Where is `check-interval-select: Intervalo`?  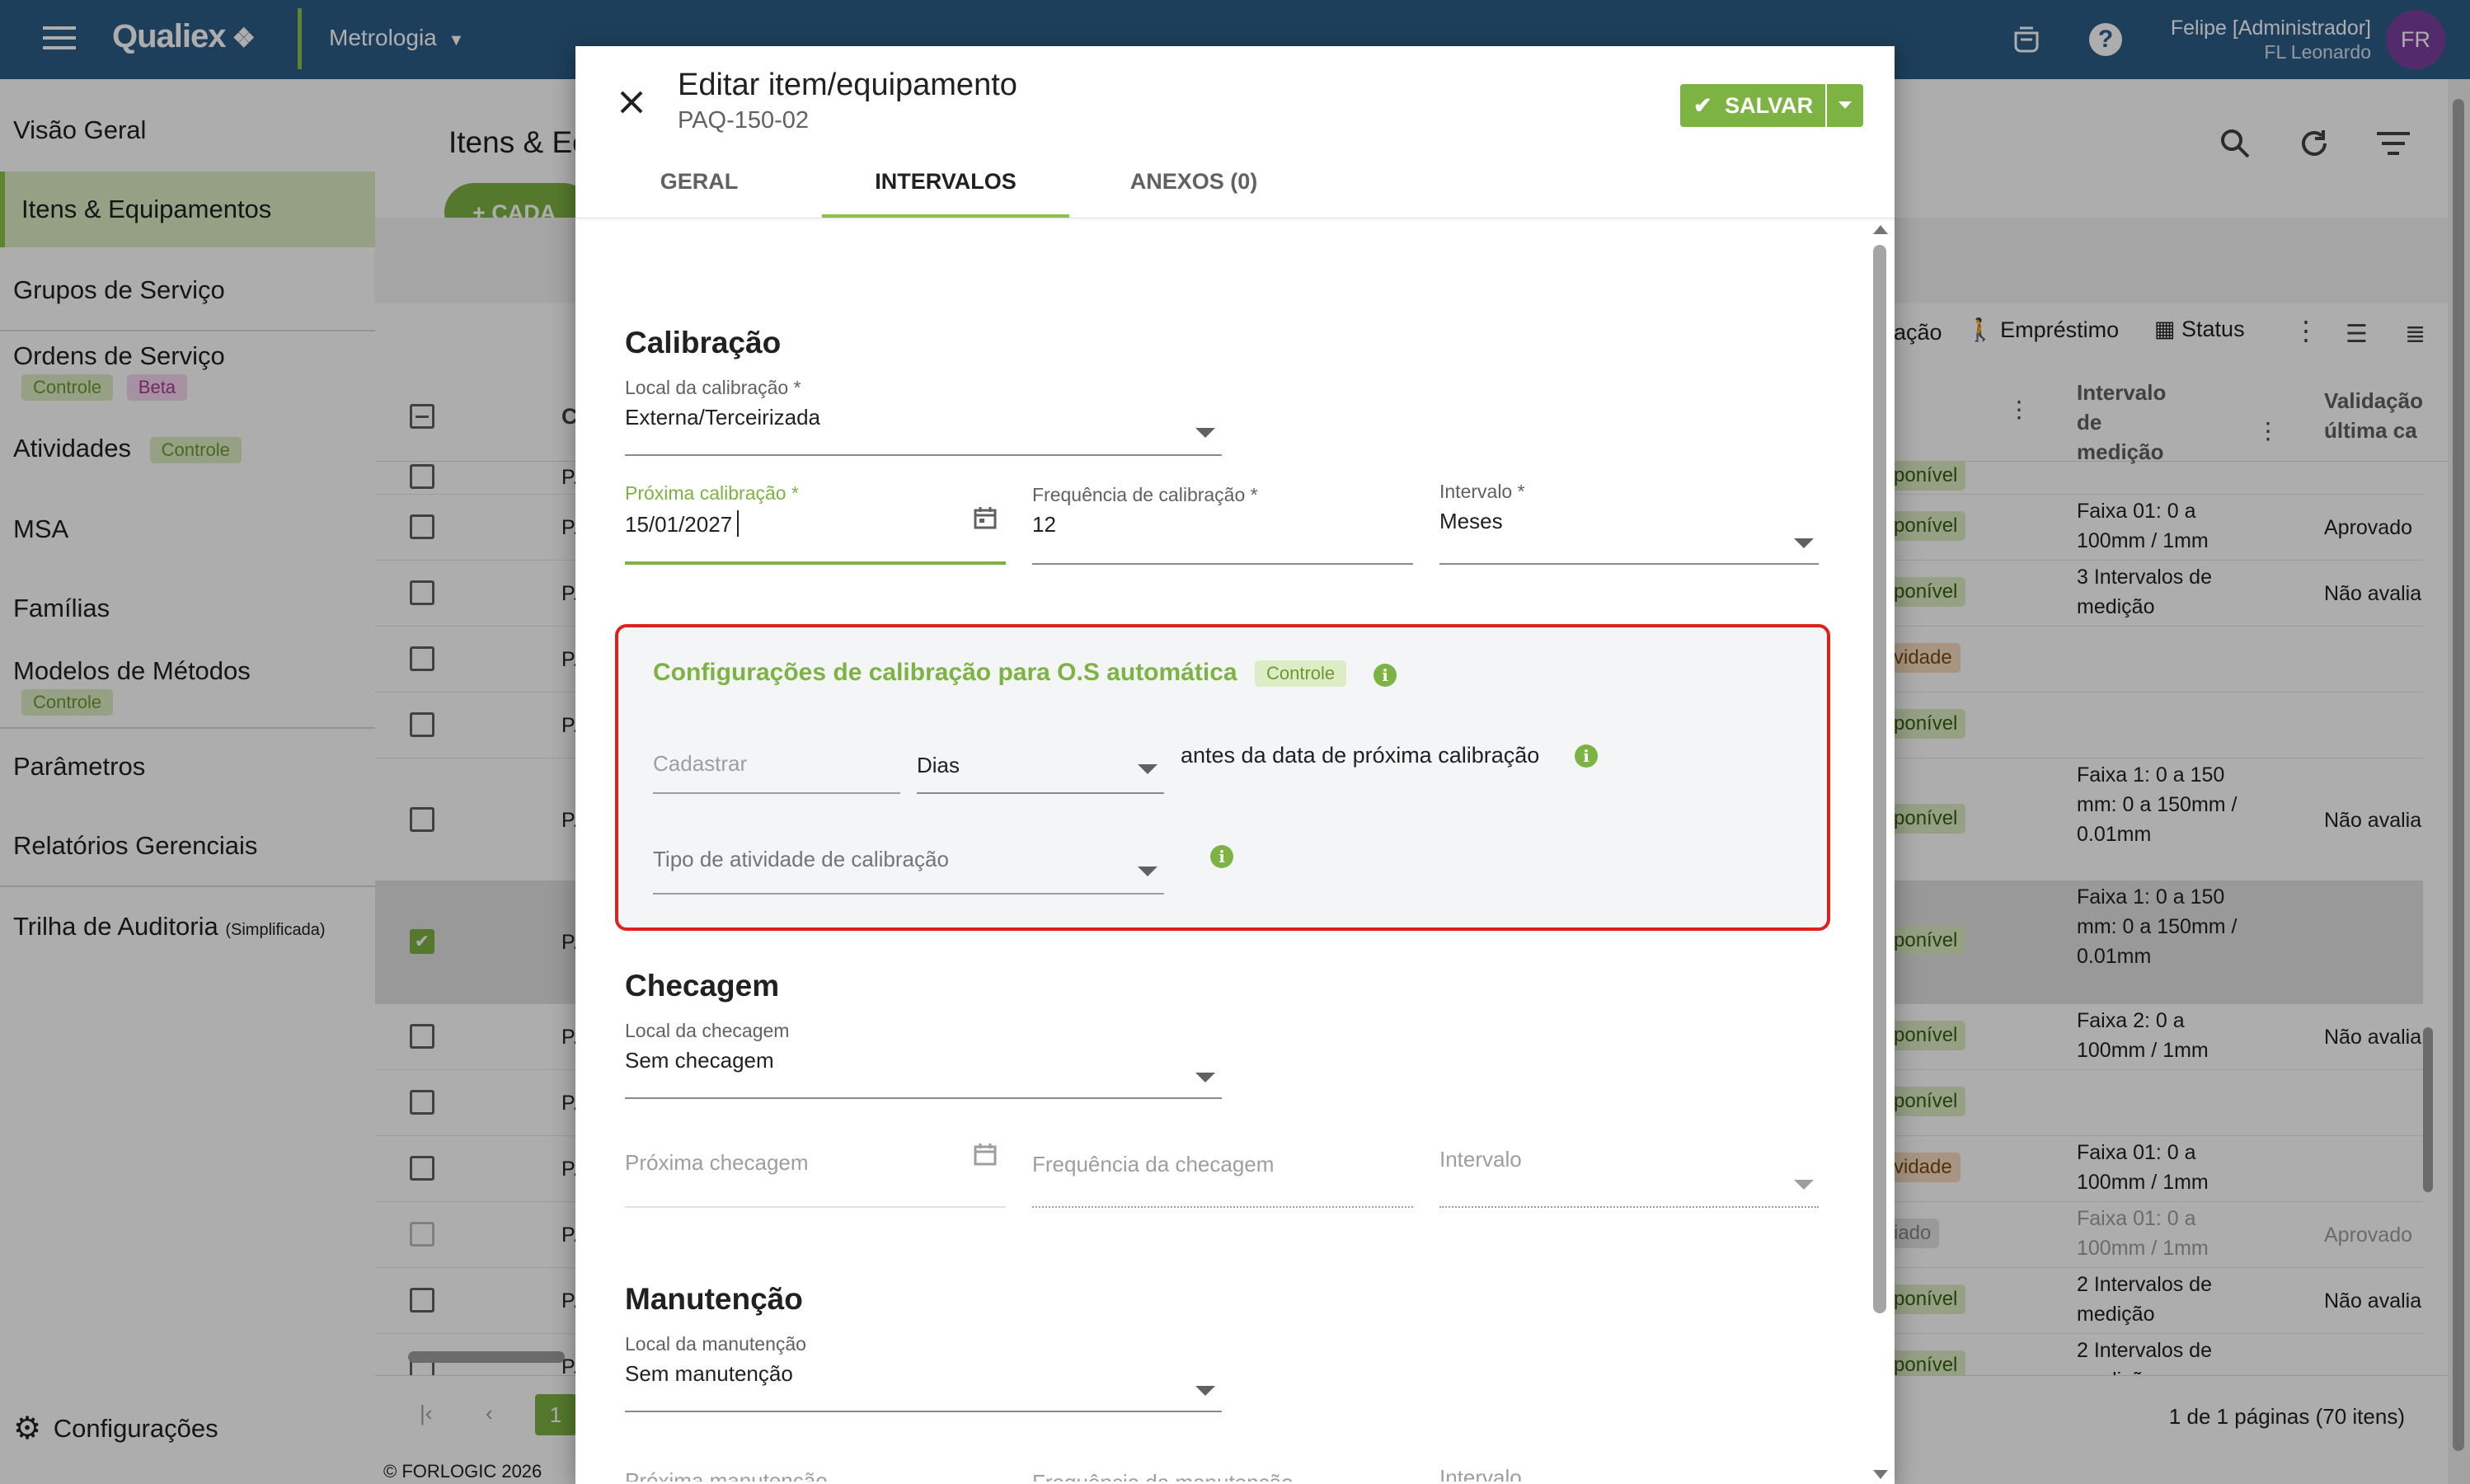 check-interval-select: Intervalo is located at coordinates (1480, 1159).